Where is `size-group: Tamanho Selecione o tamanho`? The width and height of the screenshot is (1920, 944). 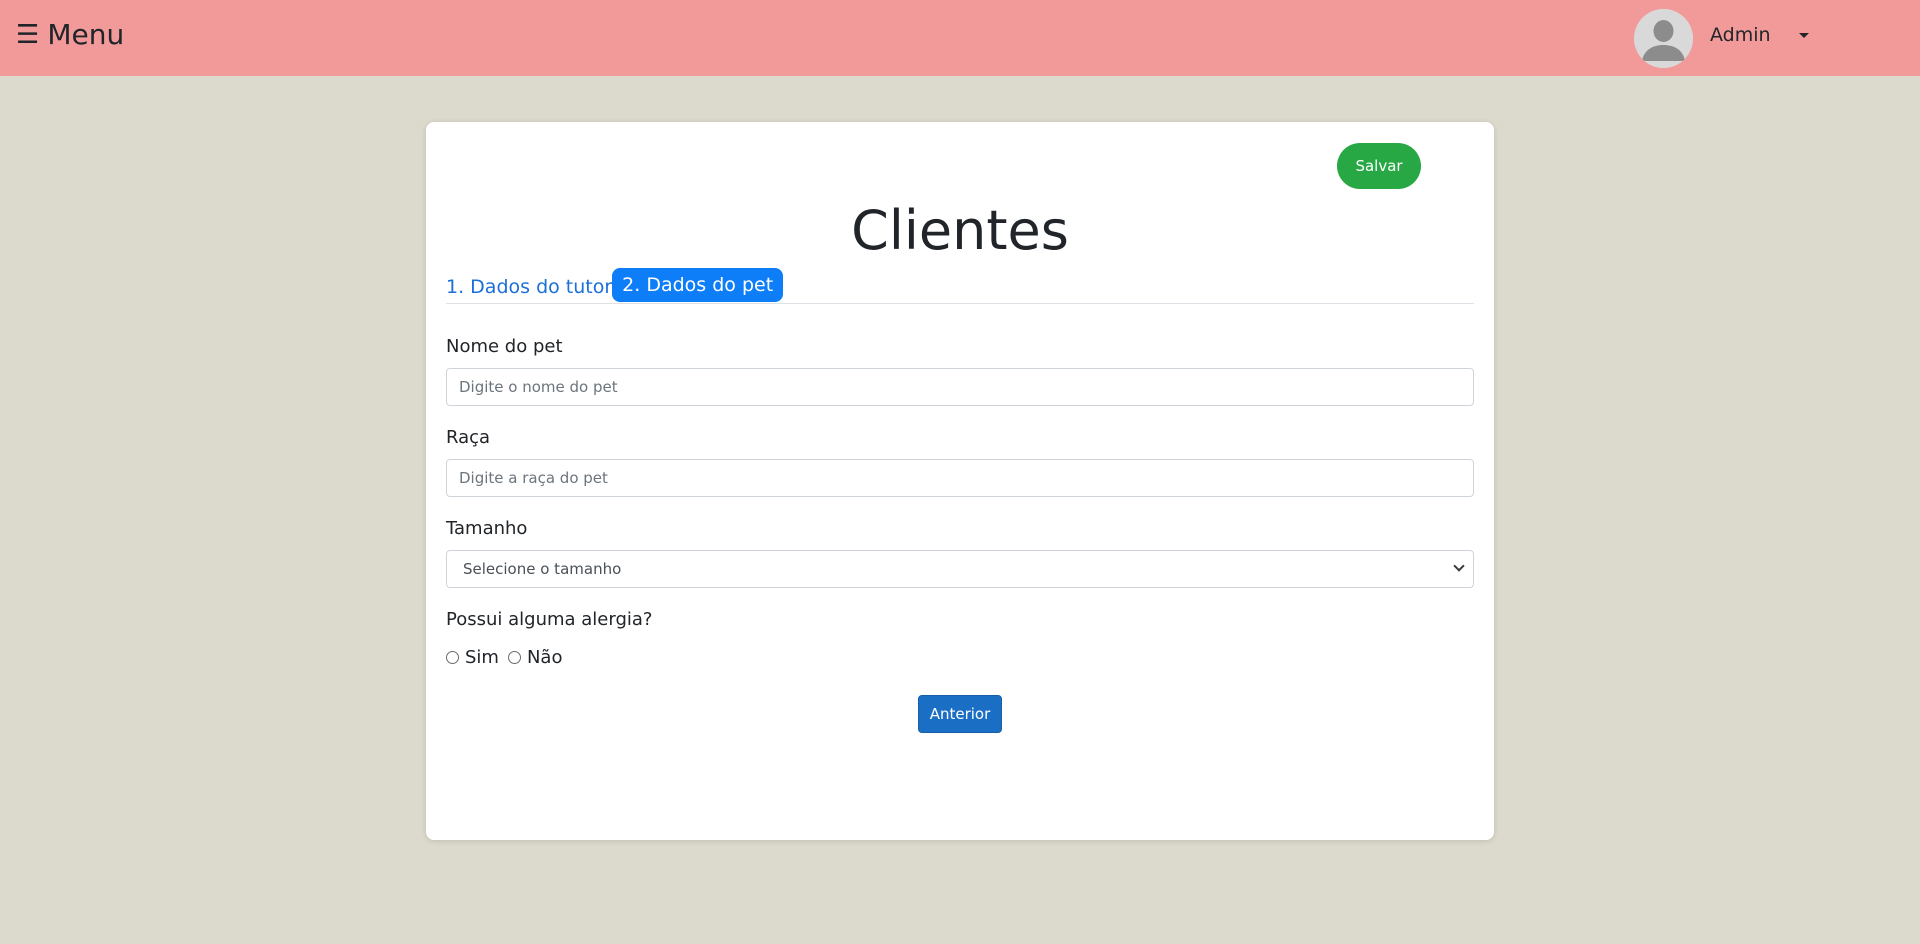 size-group: Tamanho Selecione o tamanho is located at coordinates (960, 553).